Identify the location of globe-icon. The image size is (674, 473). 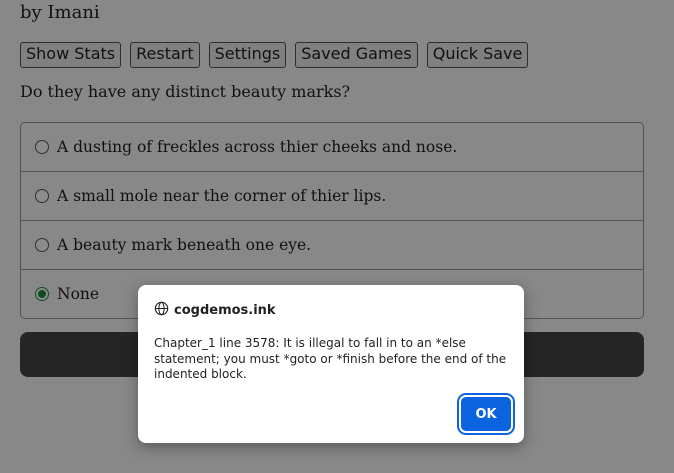
(161, 310).